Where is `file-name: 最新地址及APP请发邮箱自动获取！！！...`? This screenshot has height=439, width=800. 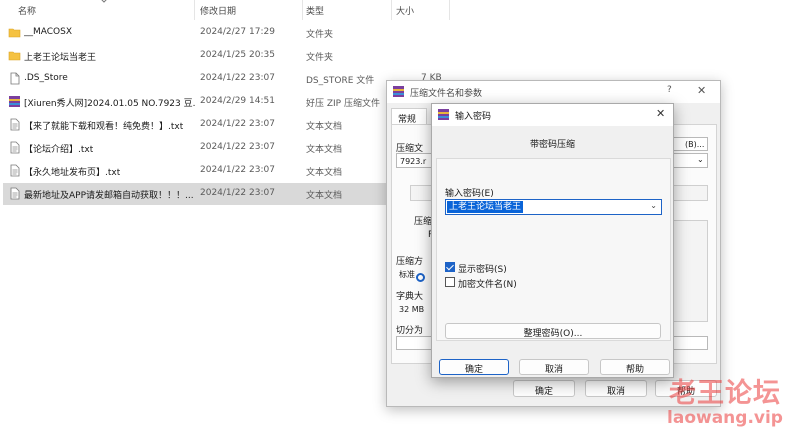
file-name: 最新地址及APP请发邮箱自动获取！！！... is located at coordinates (109, 196).